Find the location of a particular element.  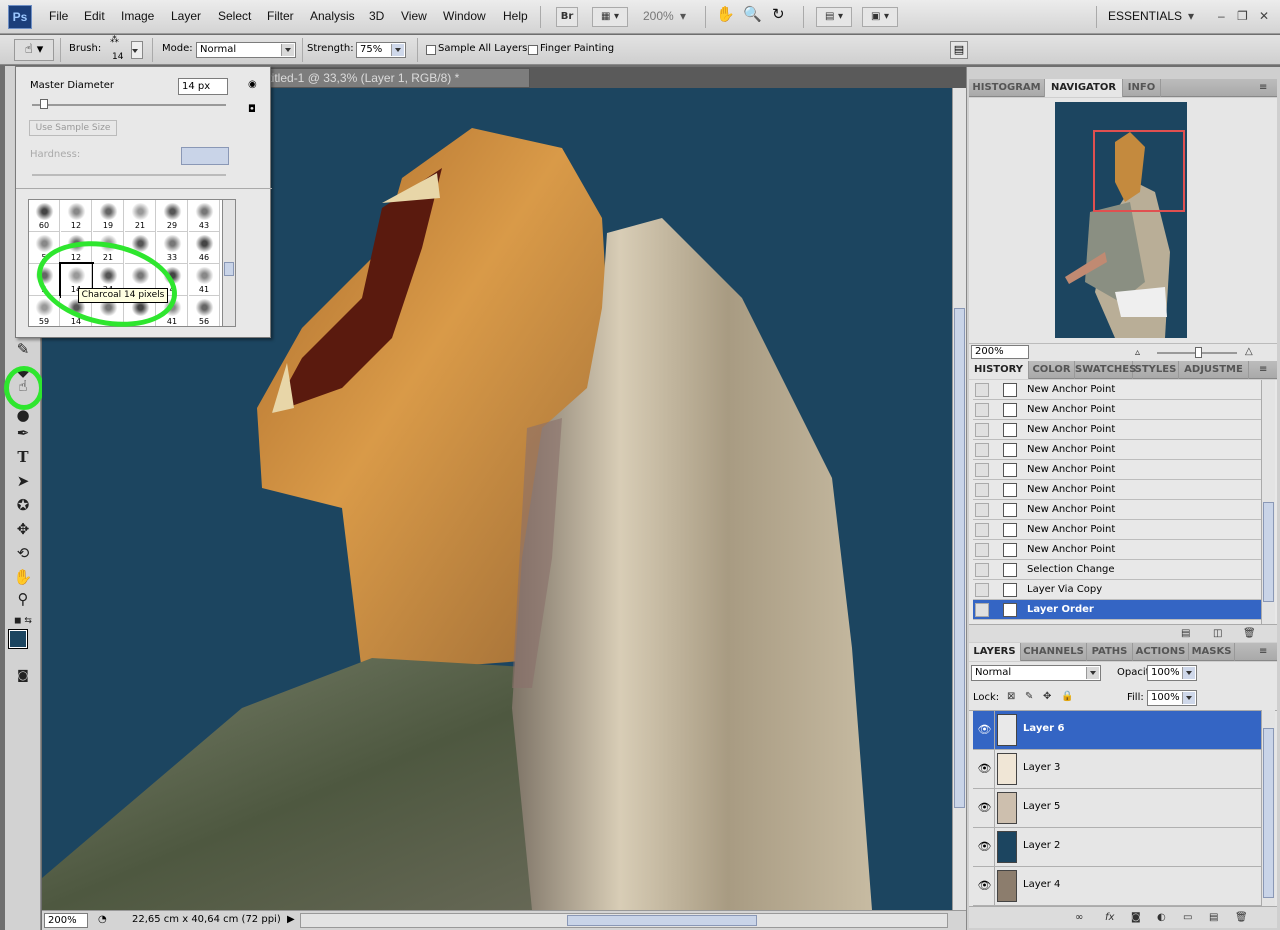

zoom-level-dropdown: 200% is located at coordinates (658, 16).